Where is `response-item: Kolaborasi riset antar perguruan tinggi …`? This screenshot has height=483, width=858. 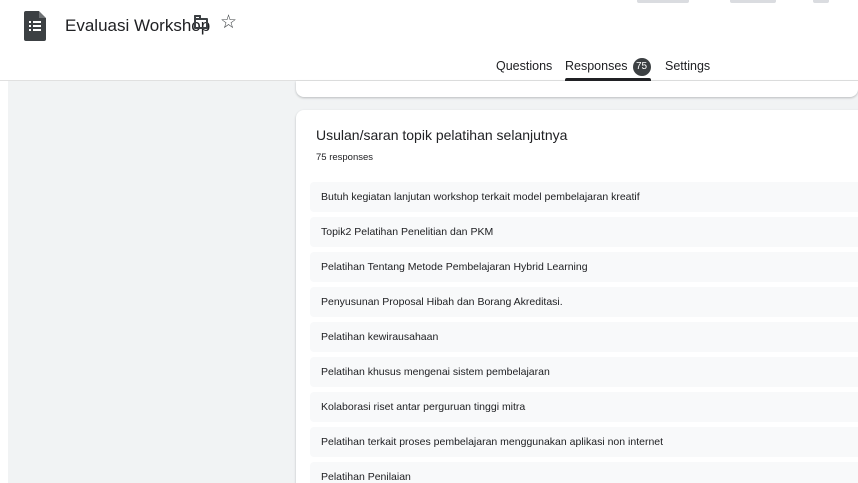
response-item: Kolaborasi riset antar perguruan tinggi … is located at coordinates (584, 407).